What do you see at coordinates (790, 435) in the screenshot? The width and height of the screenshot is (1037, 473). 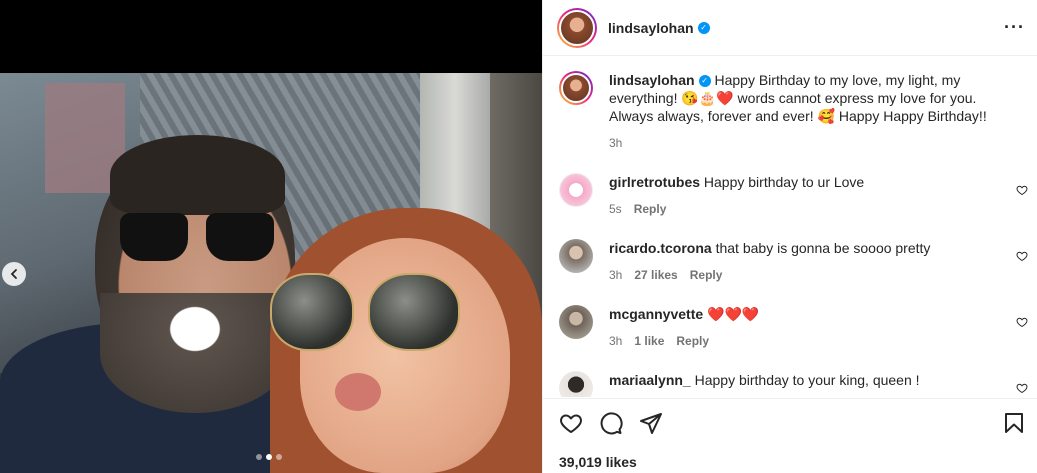 I see `post-actions: 39,019 likes` at bounding box center [790, 435].